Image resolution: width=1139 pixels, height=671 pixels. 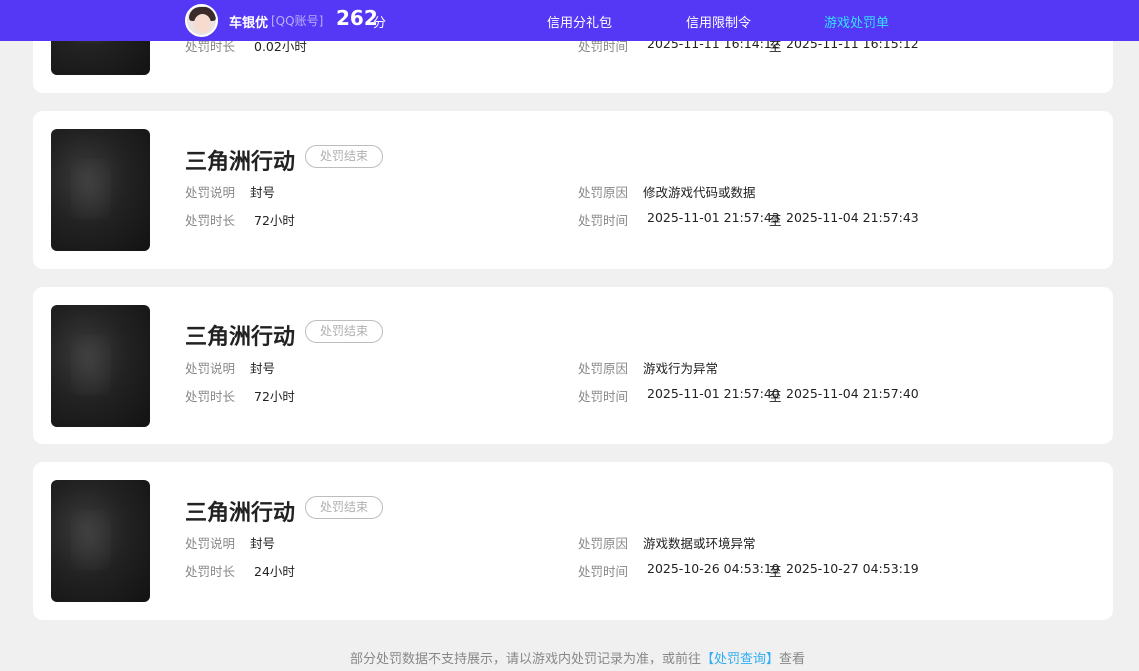 I want to click on footer-note-suffix: 查看, so click(x=792, y=659).